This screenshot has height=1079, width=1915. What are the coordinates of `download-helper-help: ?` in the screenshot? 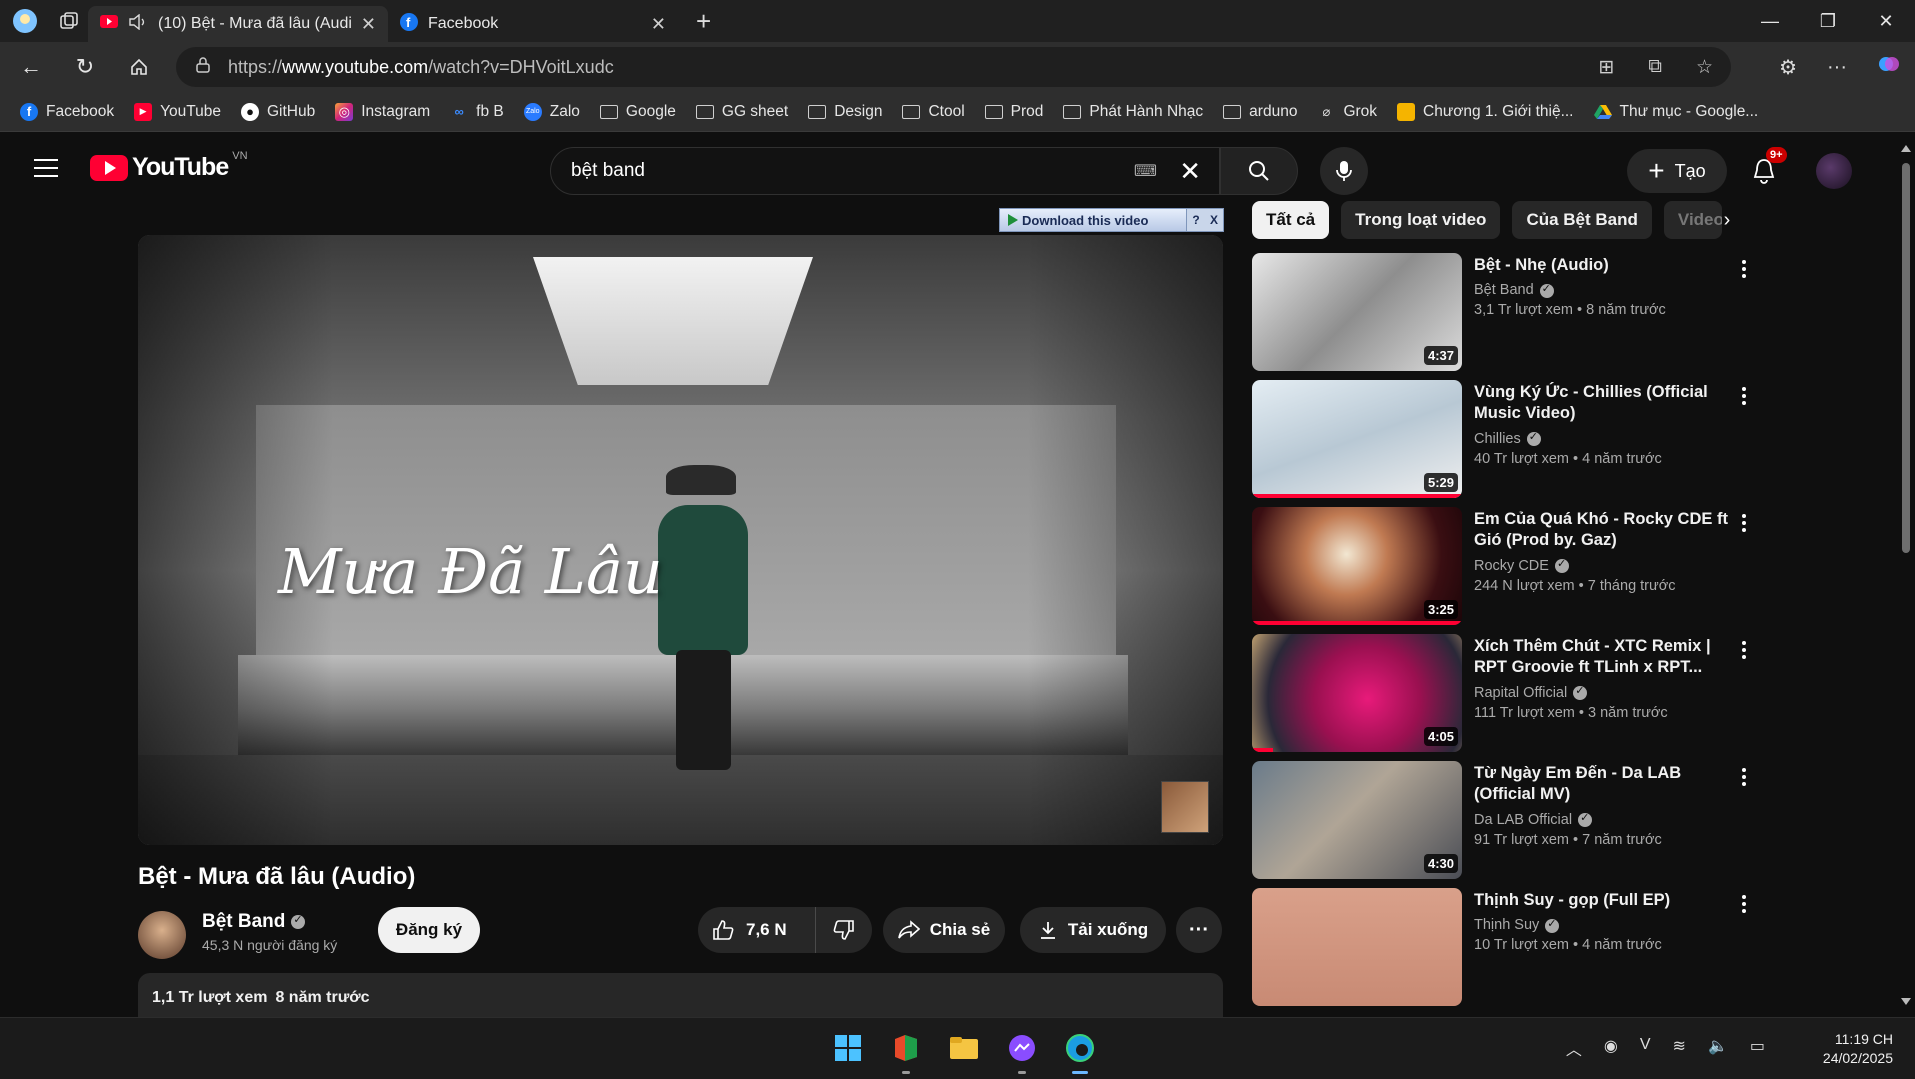 It's located at (1196, 220).